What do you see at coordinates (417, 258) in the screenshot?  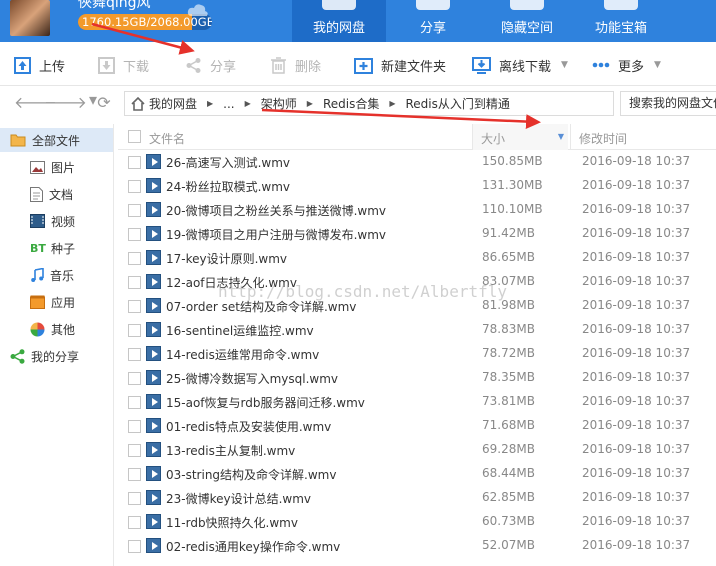 I see `table-row: 17-key设计原则.wmv 86.65MB 2016-09-18 10:37` at bounding box center [417, 258].